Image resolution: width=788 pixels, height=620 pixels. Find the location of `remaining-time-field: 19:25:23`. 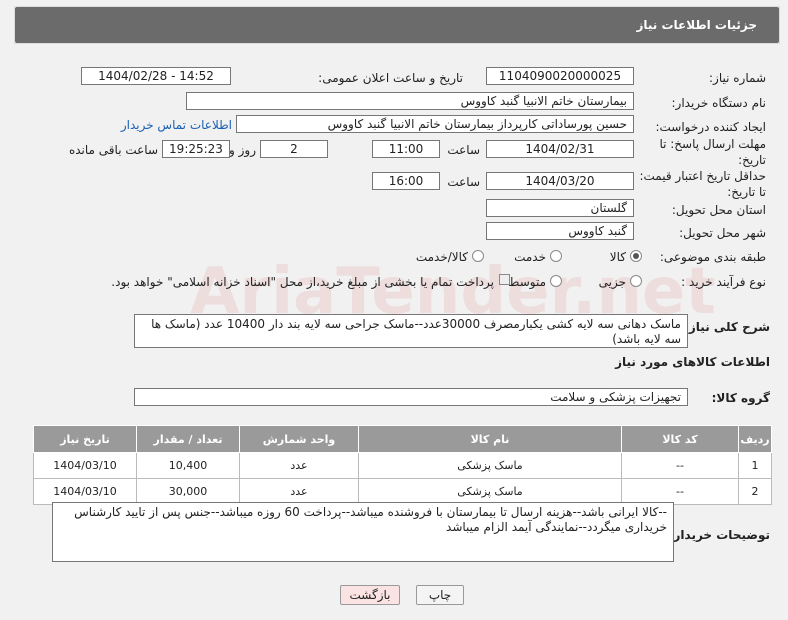

remaining-time-field: 19:25:23 is located at coordinates (196, 149).